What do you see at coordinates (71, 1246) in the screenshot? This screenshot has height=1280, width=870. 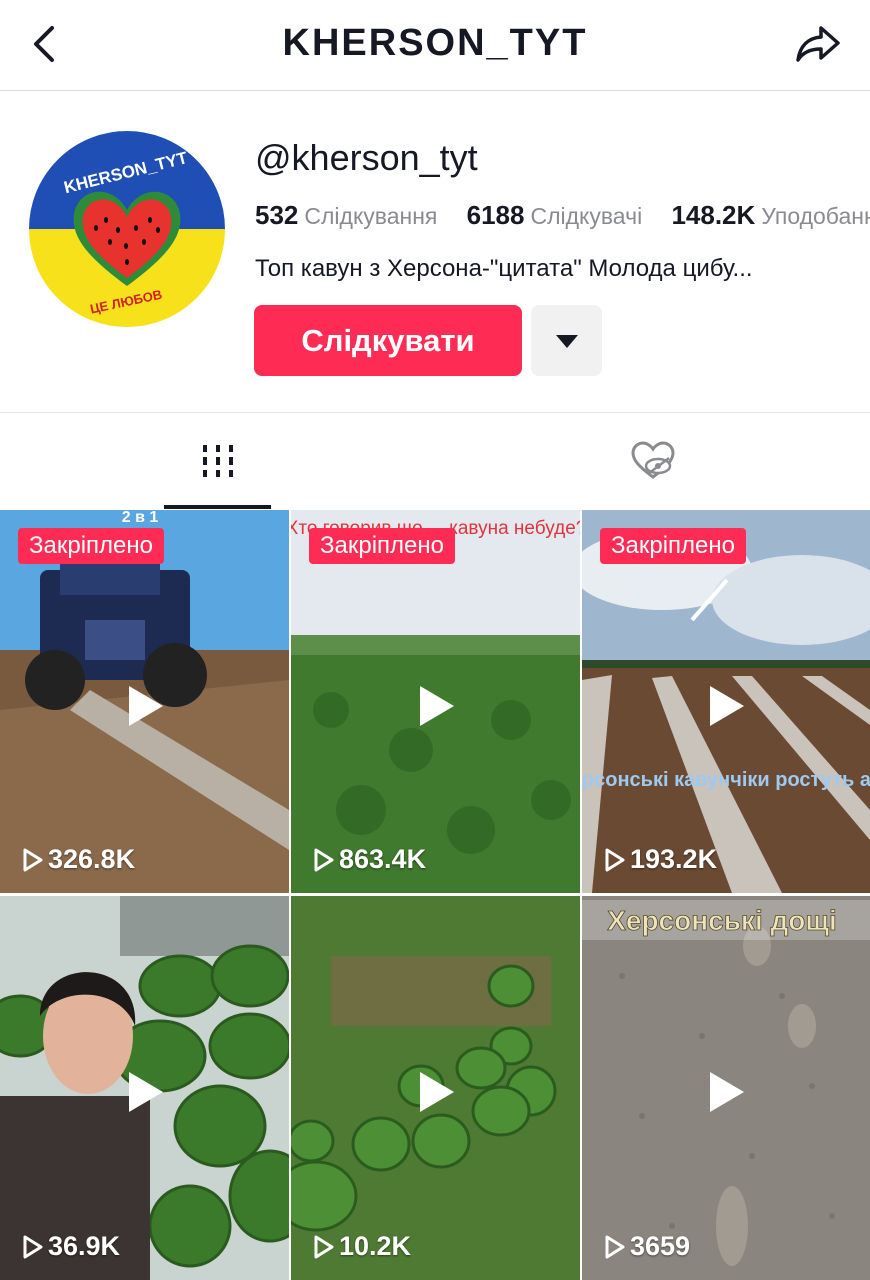 I see `view-count: 36.9K` at bounding box center [71, 1246].